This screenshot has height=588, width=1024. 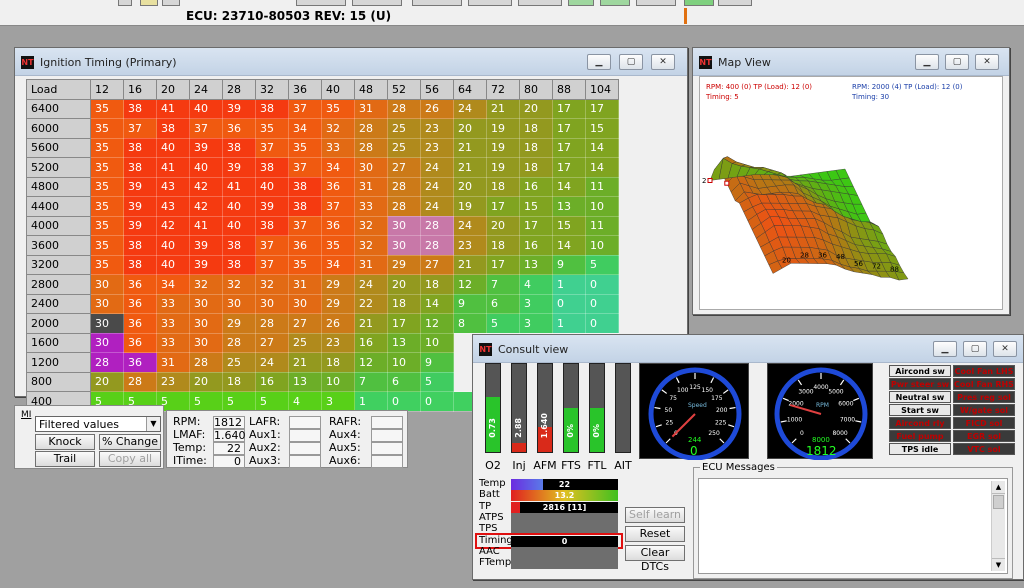 I want to click on scroll-thumb, so click(x=998, y=502).